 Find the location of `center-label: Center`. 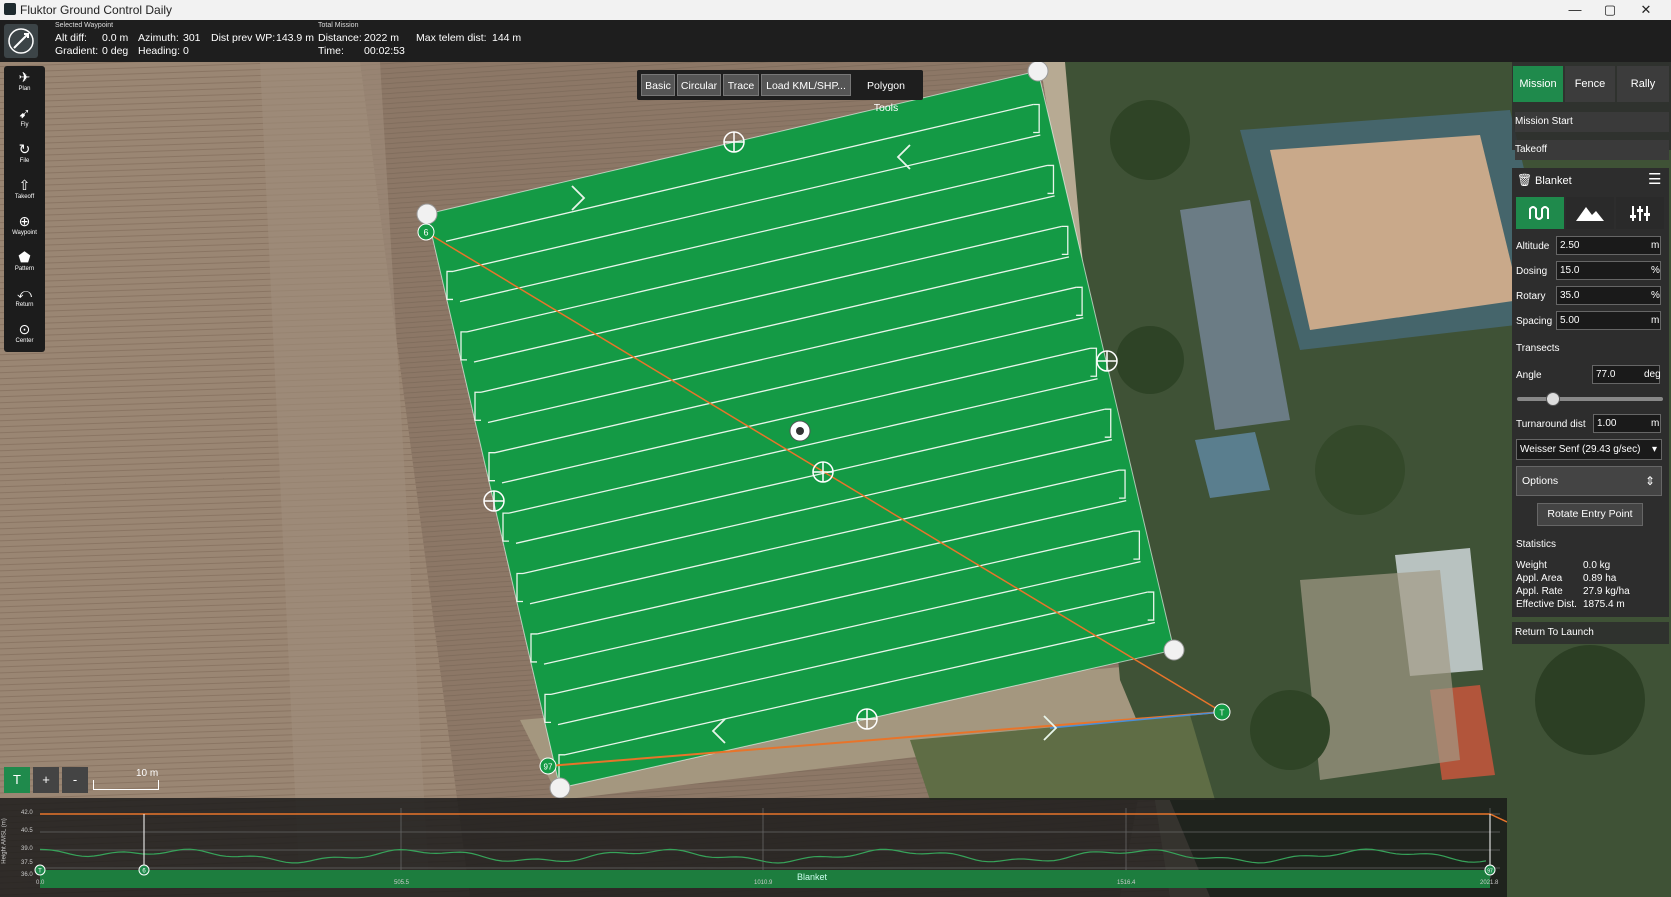

center-label: Center is located at coordinates (24, 341).